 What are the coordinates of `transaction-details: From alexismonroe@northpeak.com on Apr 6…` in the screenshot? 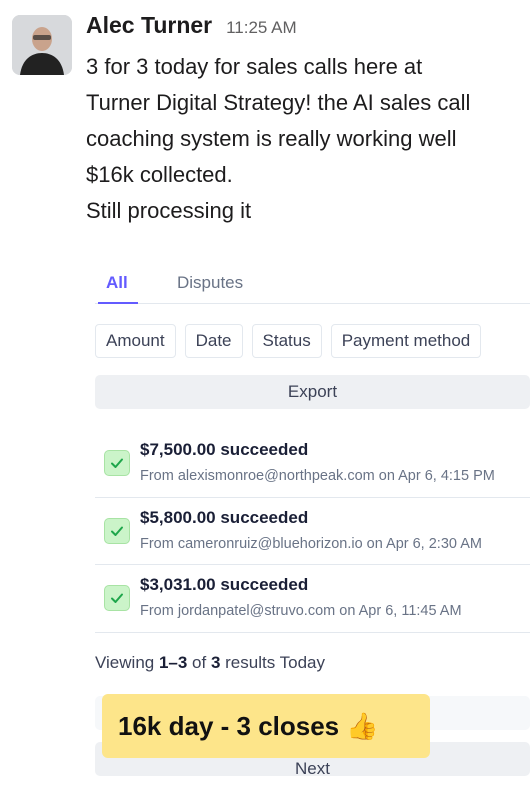 It's located at (317, 476).